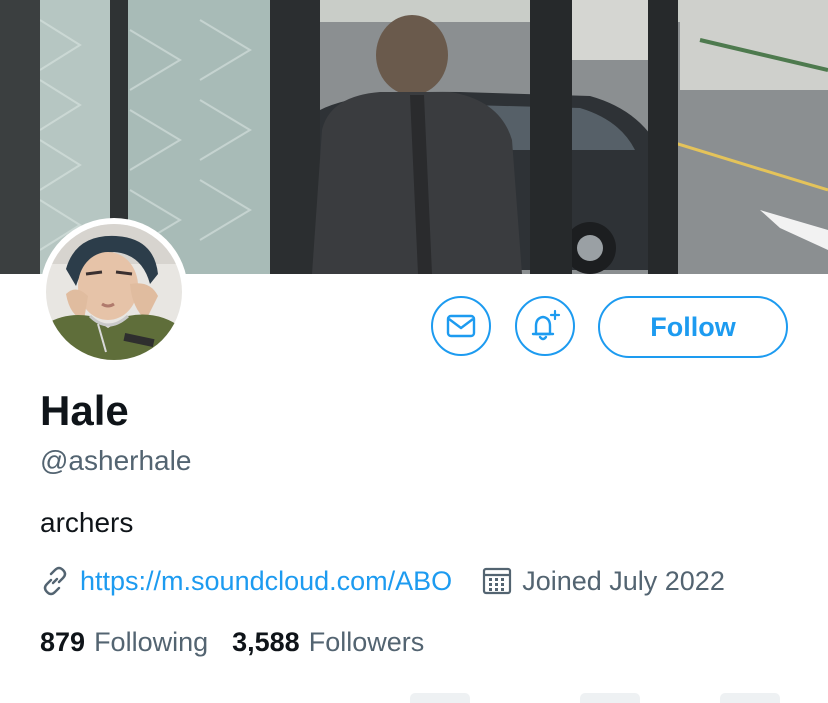 Image resolution: width=828 pixels, height=703 pixels. I want to click on joined-date: Joined July 2022, so click(623, 581).